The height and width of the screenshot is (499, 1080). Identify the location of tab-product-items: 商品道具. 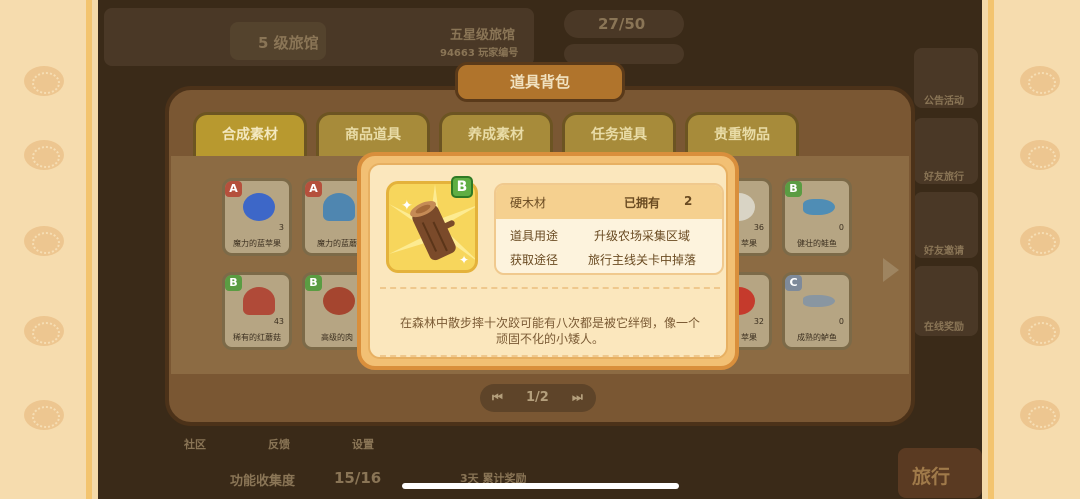
(373, 134).